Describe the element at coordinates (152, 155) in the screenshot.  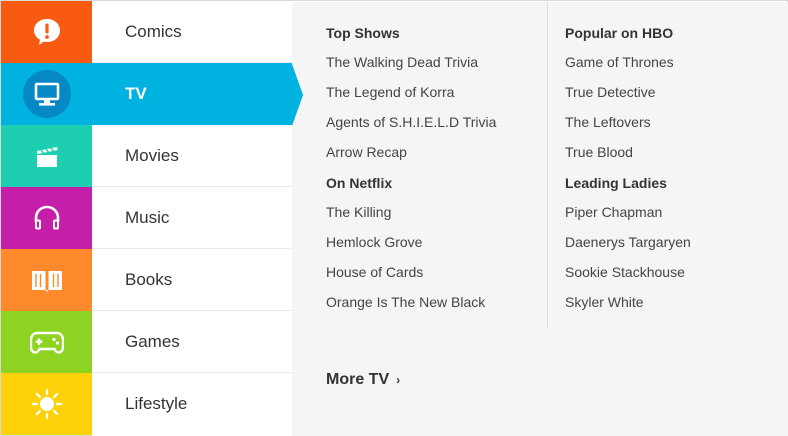
I see `category-label: Movies` at that location.